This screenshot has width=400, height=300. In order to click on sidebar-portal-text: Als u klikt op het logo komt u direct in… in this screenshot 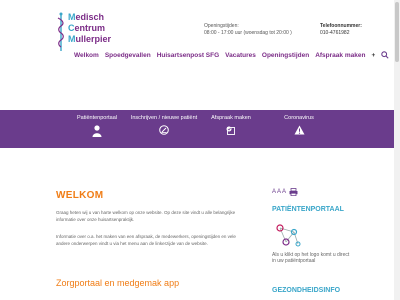, I will do `click(311, 258)`.